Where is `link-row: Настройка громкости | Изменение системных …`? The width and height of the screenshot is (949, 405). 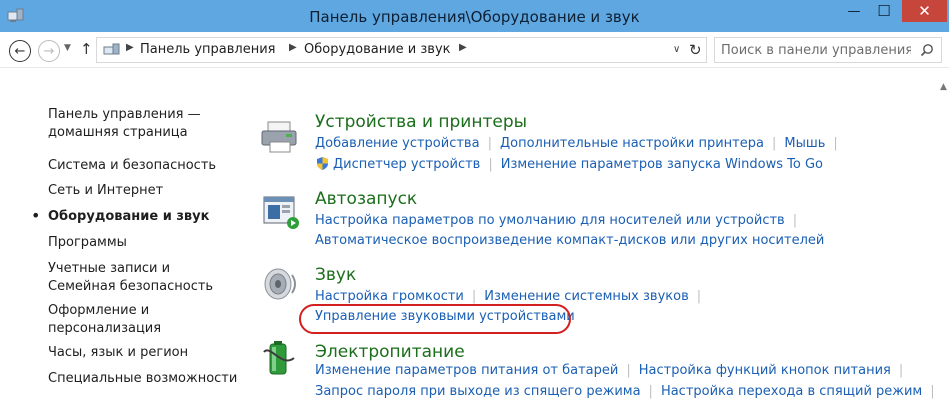 link-row: Настройка громкости | Изменение системных … is located at coordinates (512, 296).